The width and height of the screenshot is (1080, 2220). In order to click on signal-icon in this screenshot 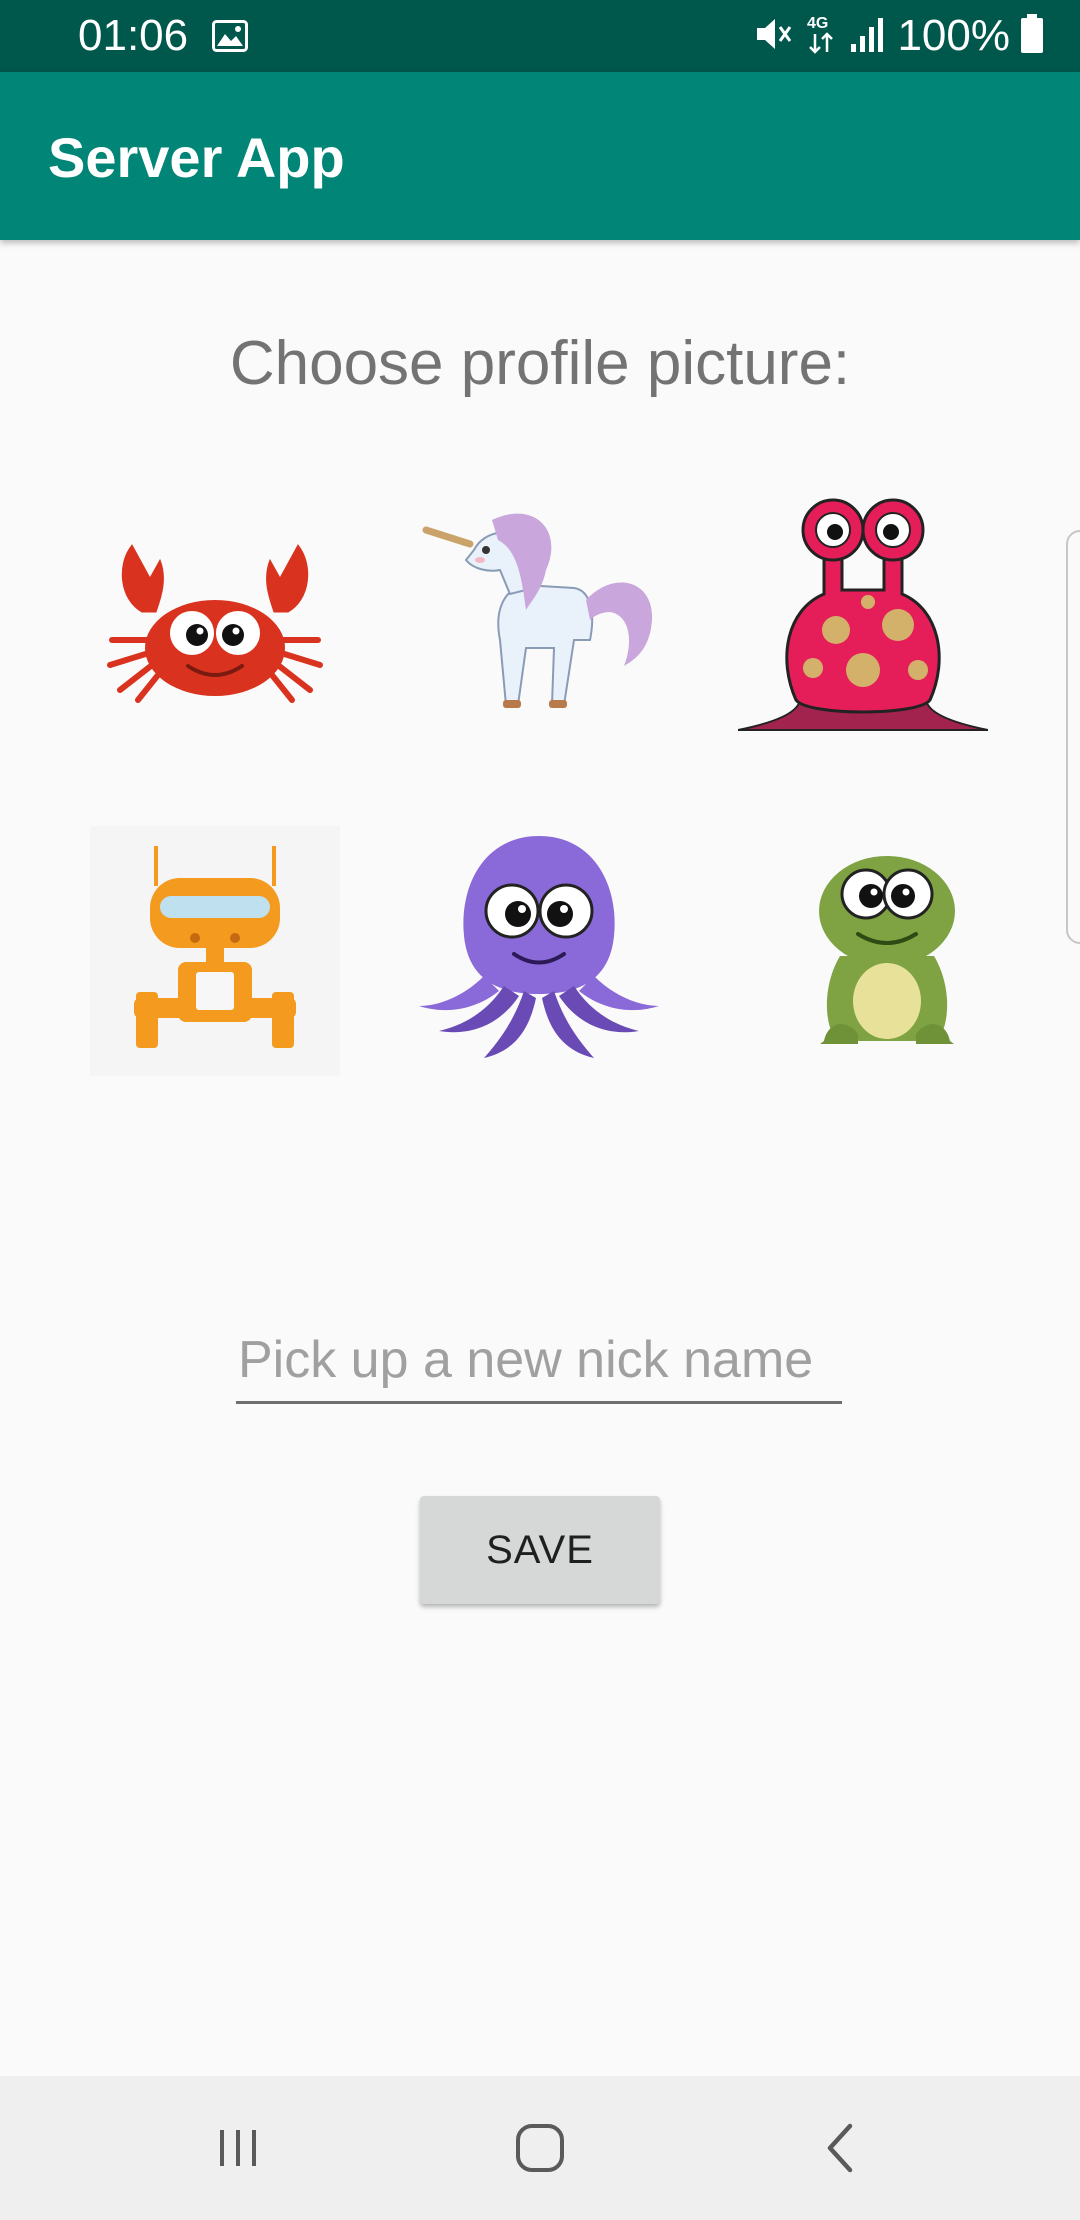, I will do `click(868, 36)`.